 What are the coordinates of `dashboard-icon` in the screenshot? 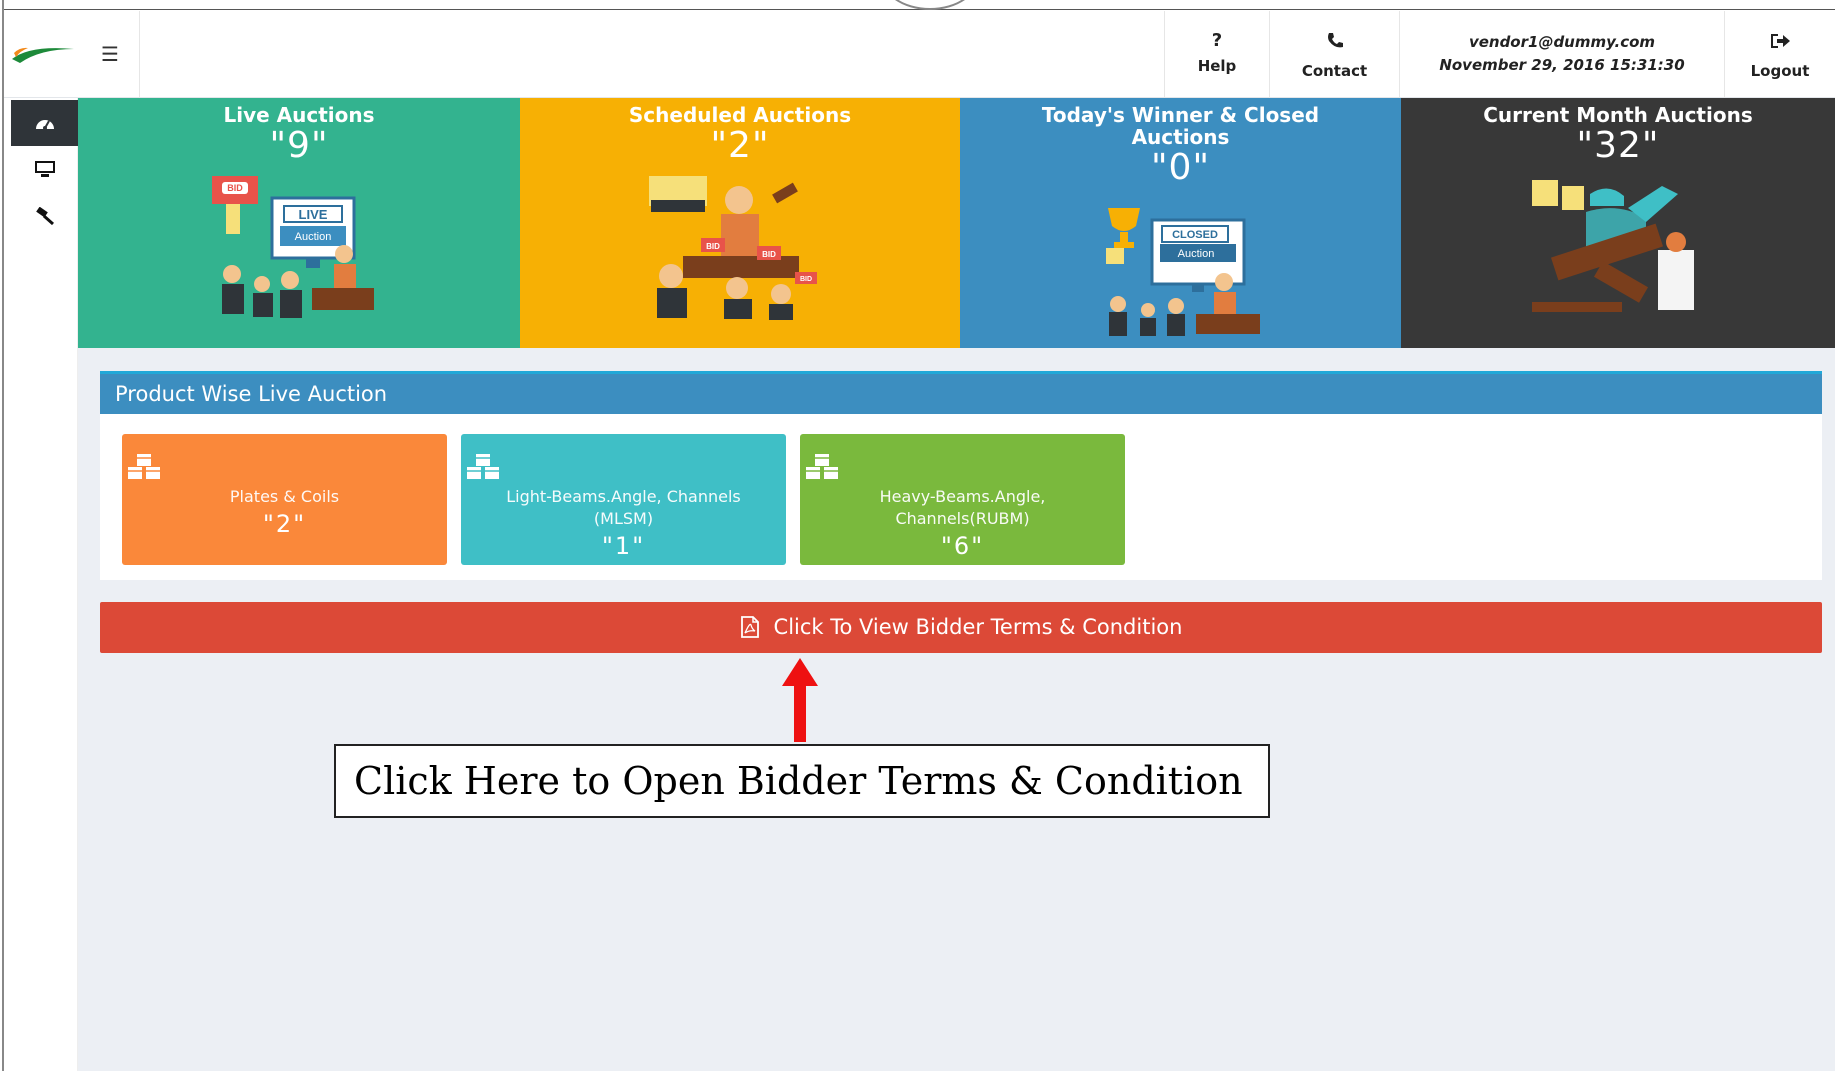 It's located at (44, 125).